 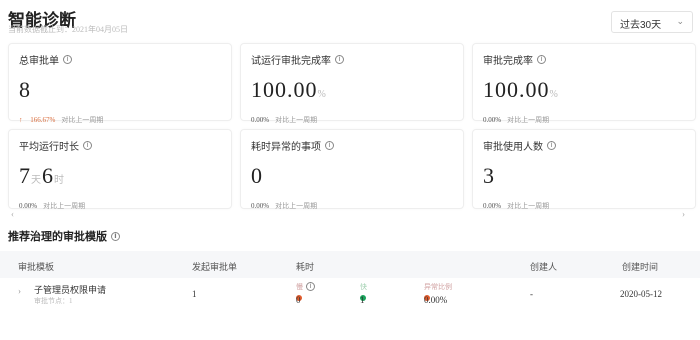 What do you see at coordinates (438, 287) in the screenshot?
I see `ratio-label: 异常比例` at bounding box center [438, 287].